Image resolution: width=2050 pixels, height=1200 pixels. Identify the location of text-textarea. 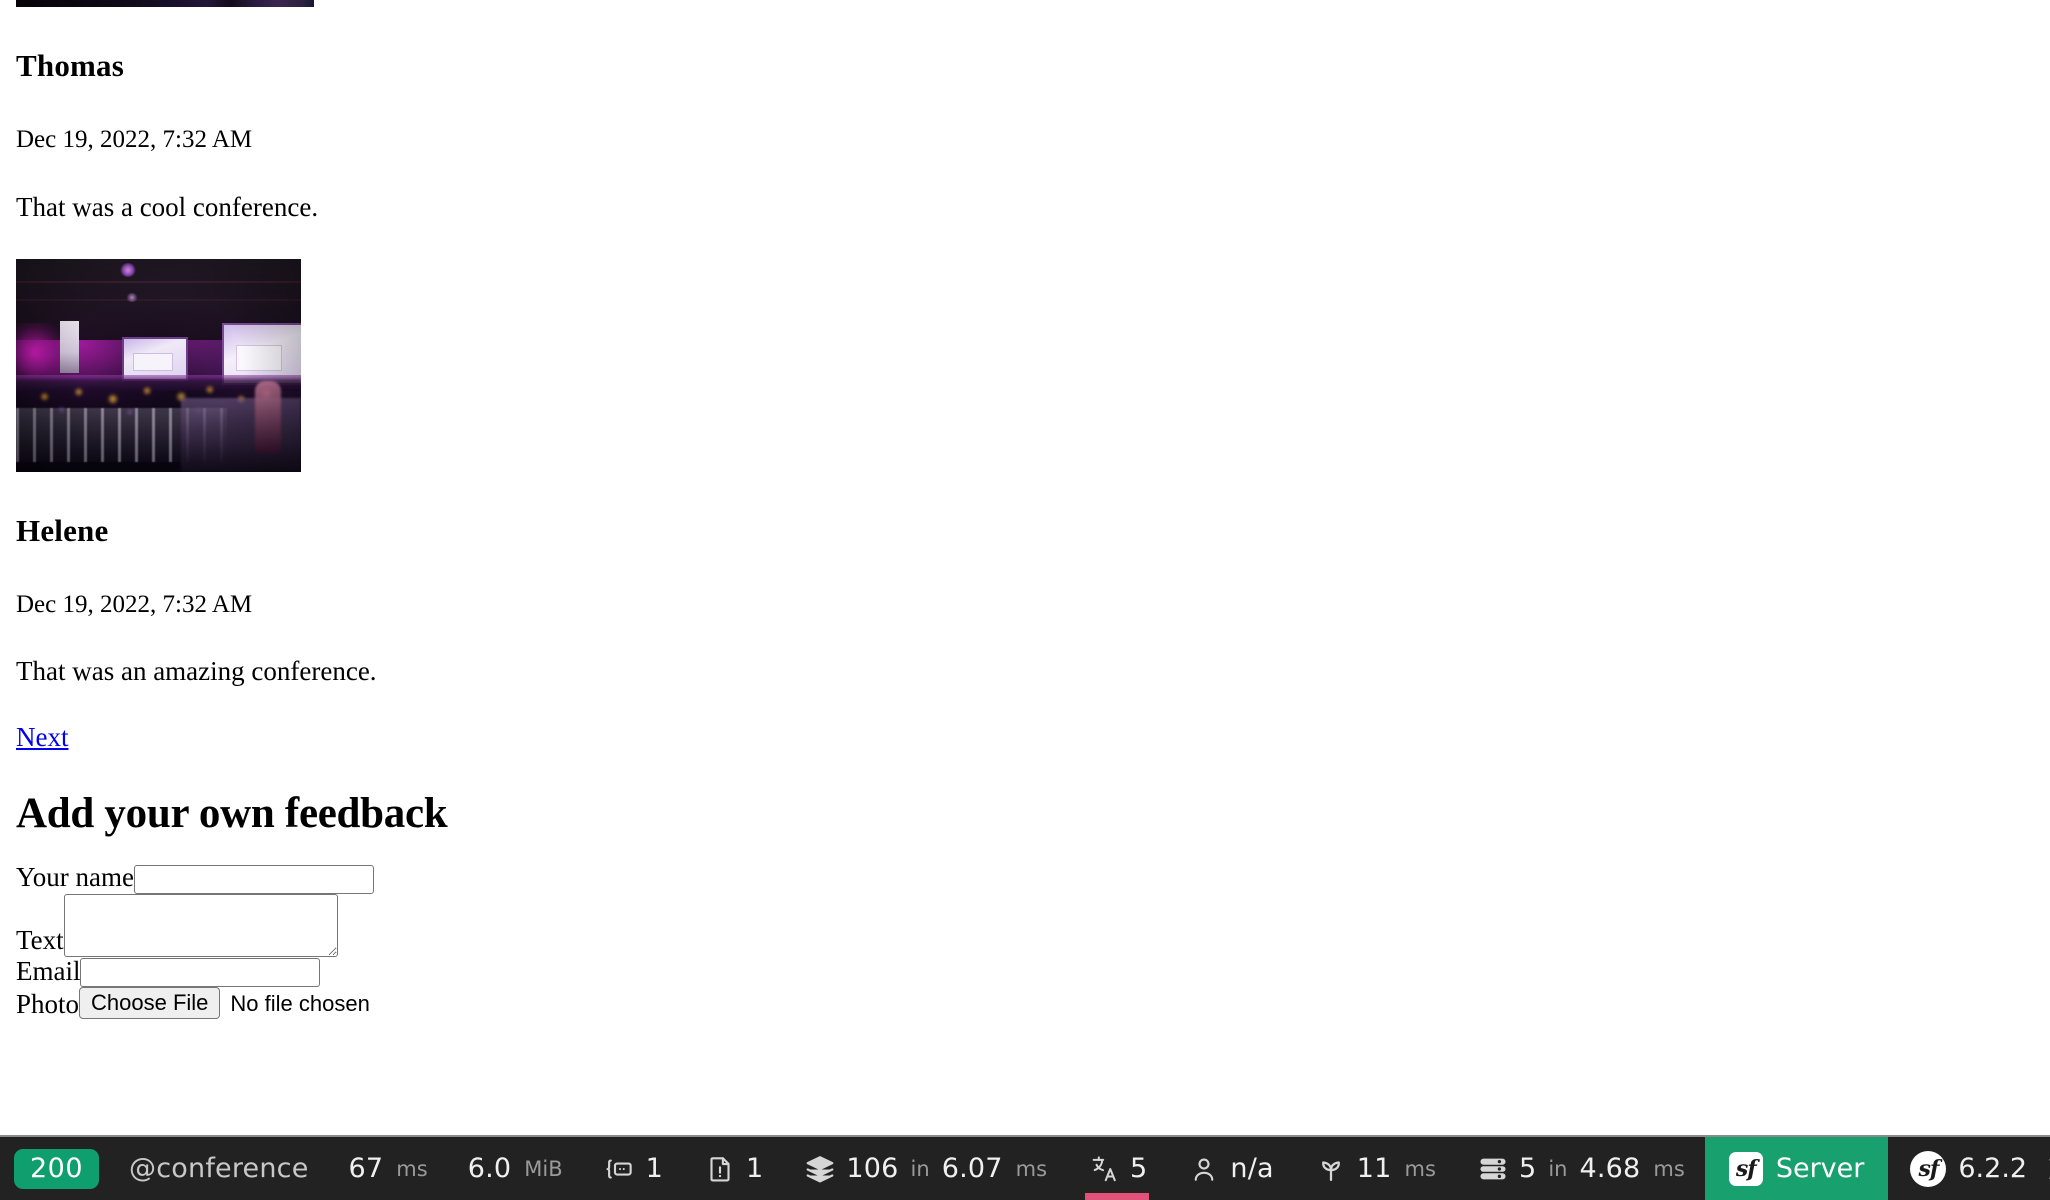
(200, 925).